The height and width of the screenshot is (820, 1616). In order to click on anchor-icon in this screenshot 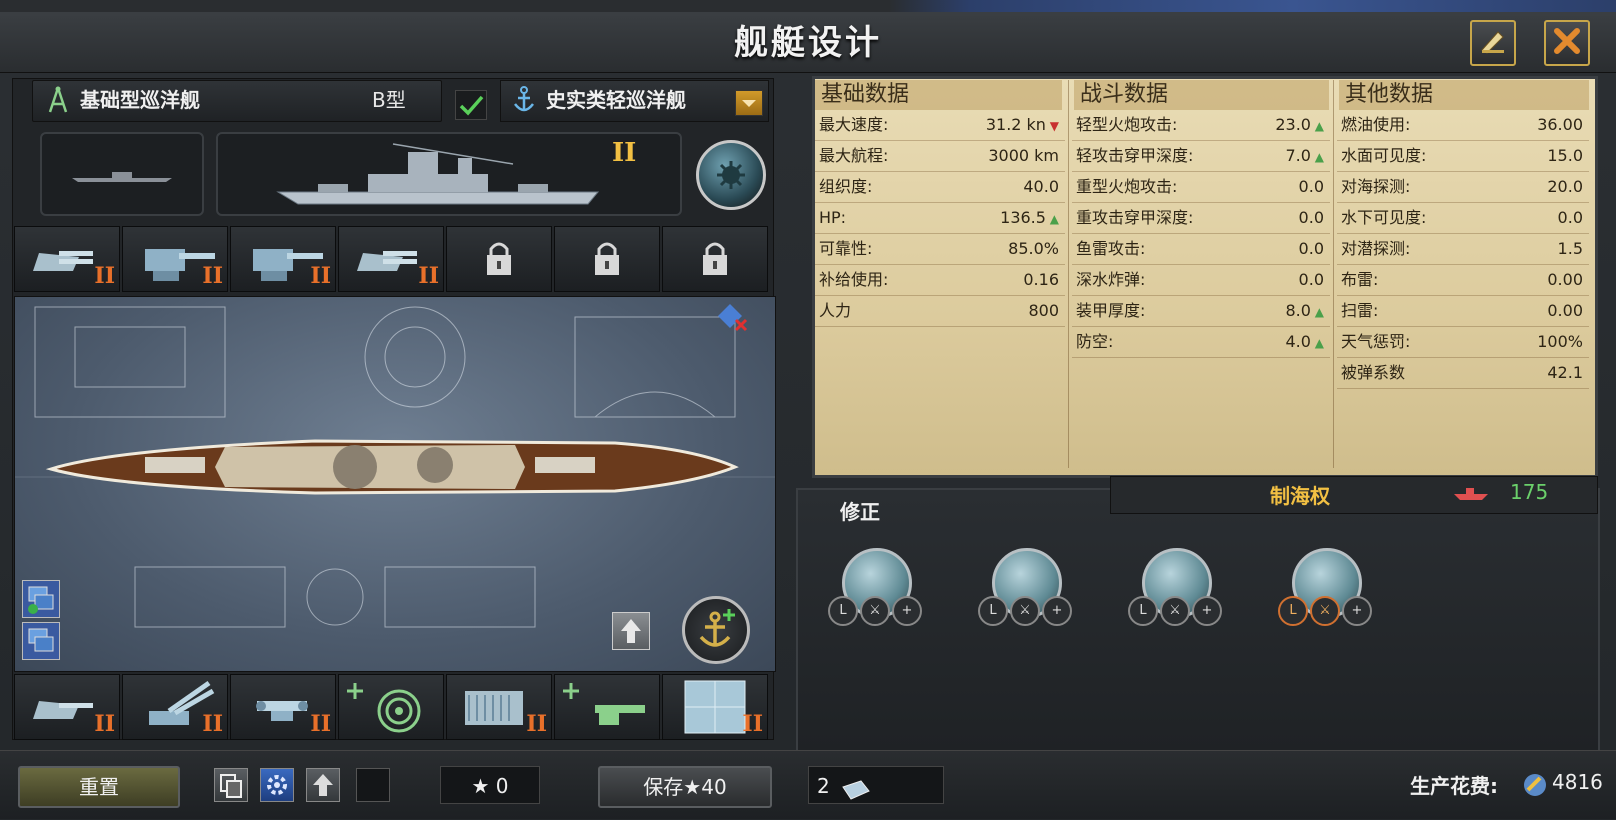, I will do `click(524, 102)`.